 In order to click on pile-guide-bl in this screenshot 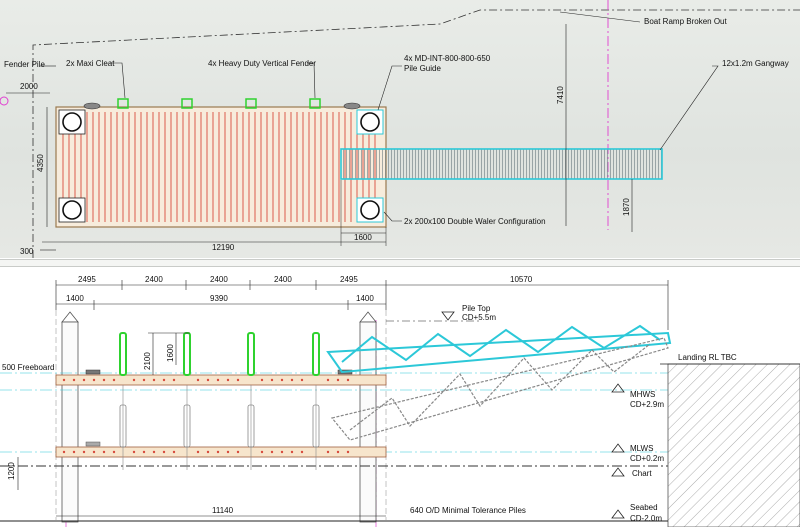, I will do `click(72, 210)`.